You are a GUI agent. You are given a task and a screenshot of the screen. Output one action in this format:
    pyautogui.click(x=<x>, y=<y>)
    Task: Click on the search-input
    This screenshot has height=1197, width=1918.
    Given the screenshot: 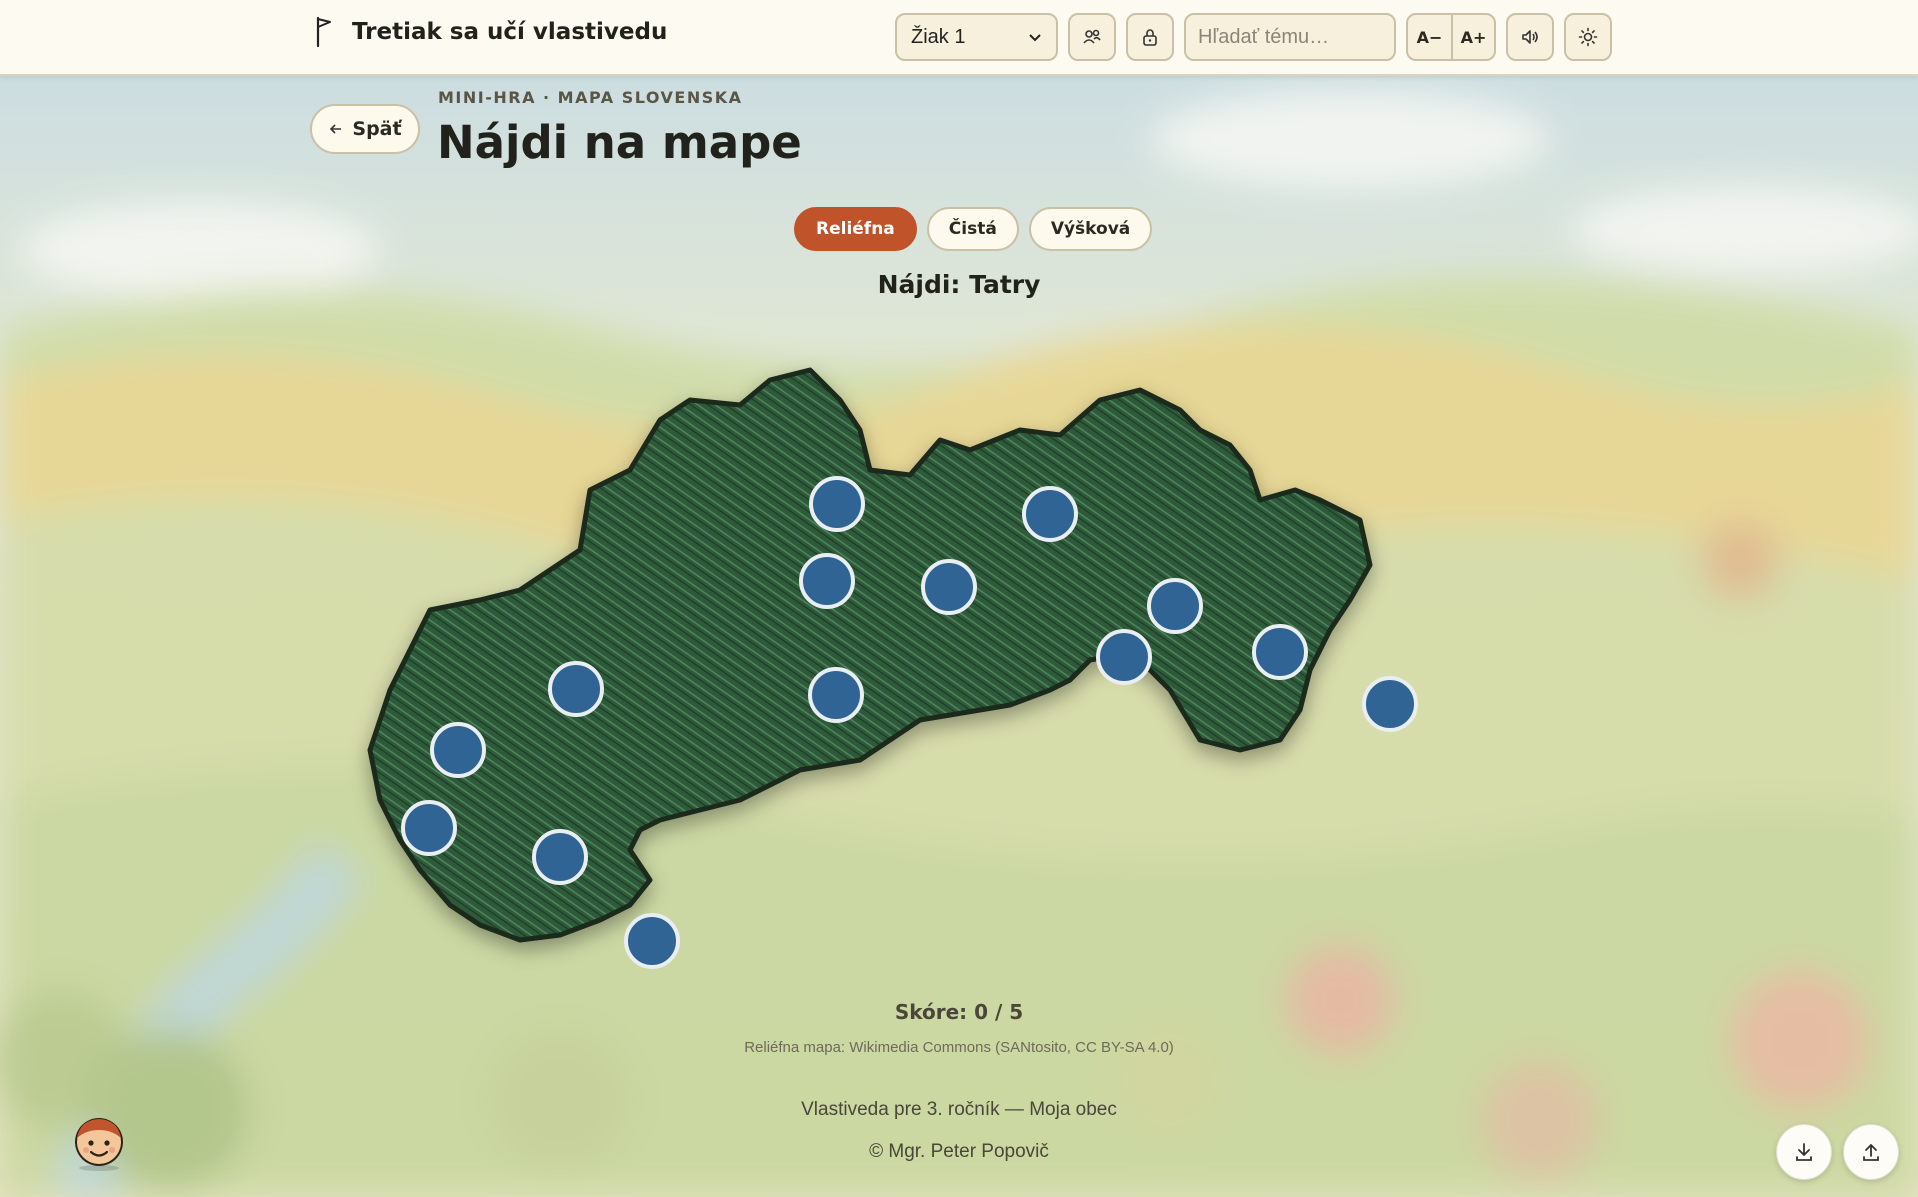 What is the action you would take?
    pyautogui.click(x=1290, y=37)
    